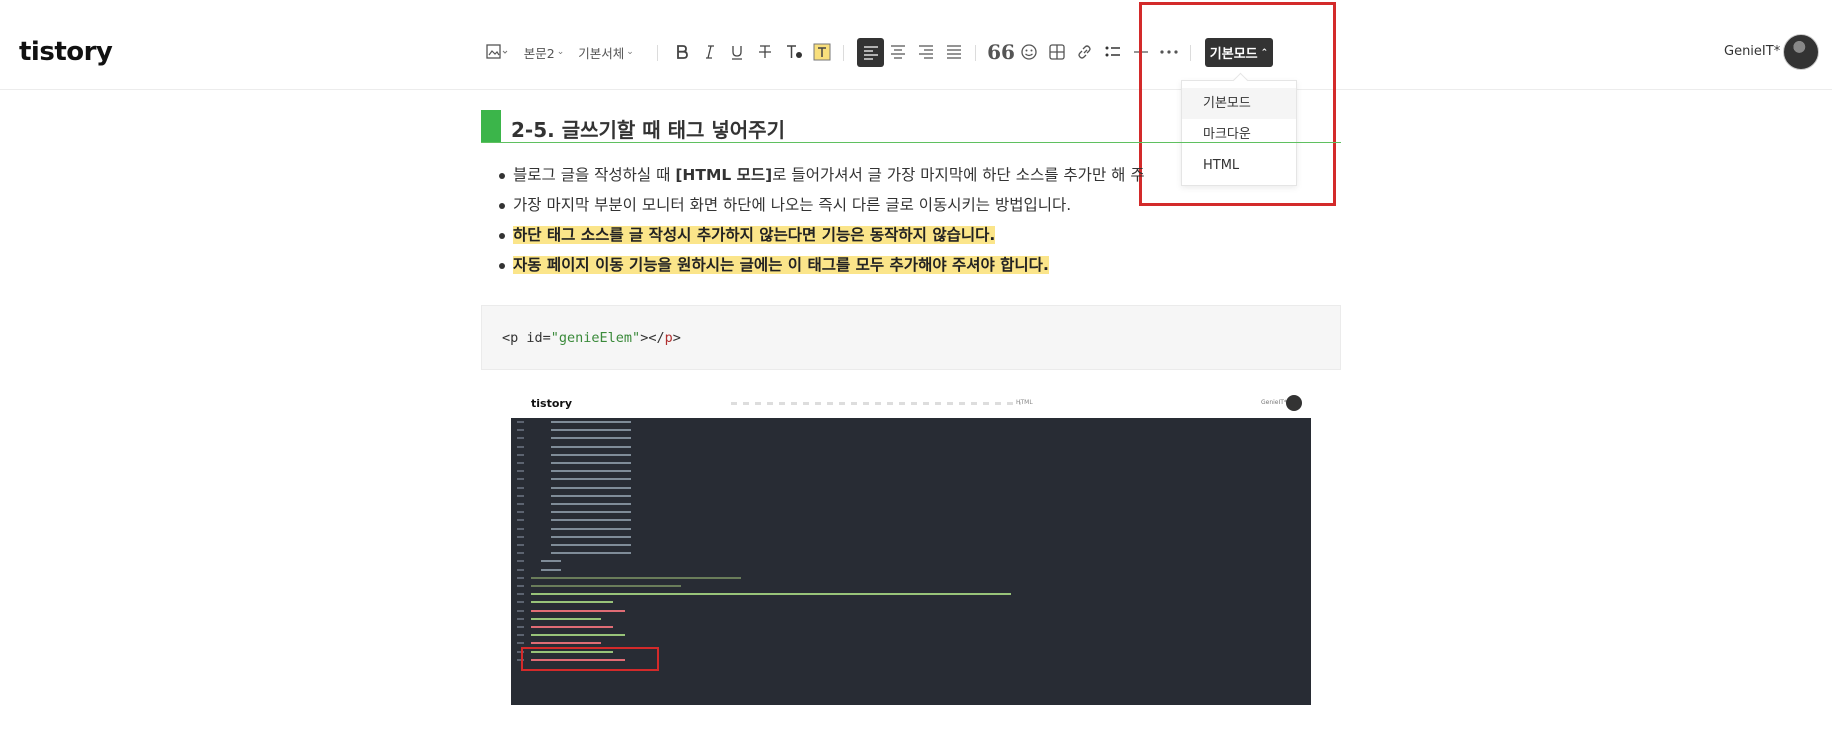 The height and width of the screenshot is (743, 1832). I want to click on background-color-button, so click(822, 52).